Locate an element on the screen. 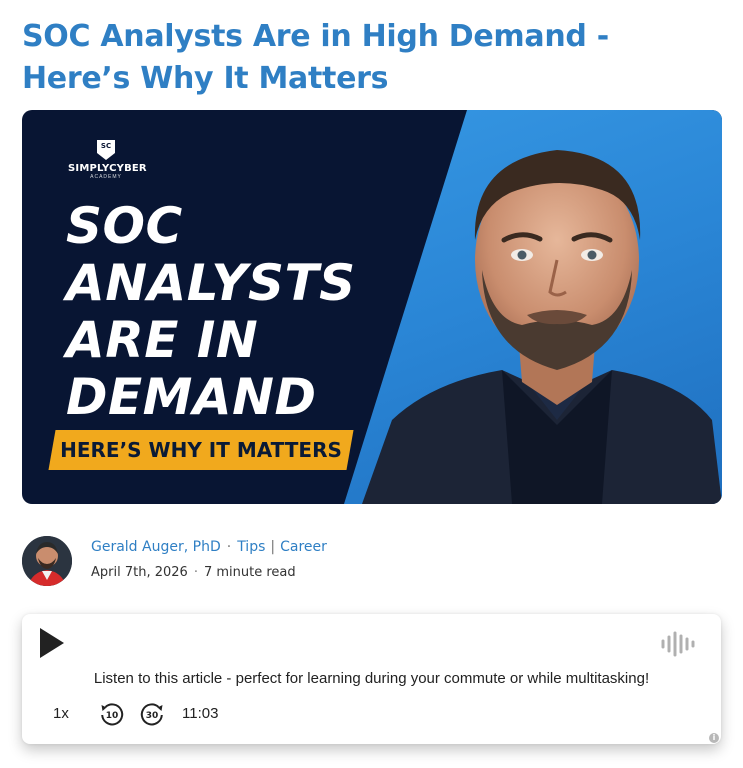  playback-speed-button: 1x is located at coordinates (61, 714).